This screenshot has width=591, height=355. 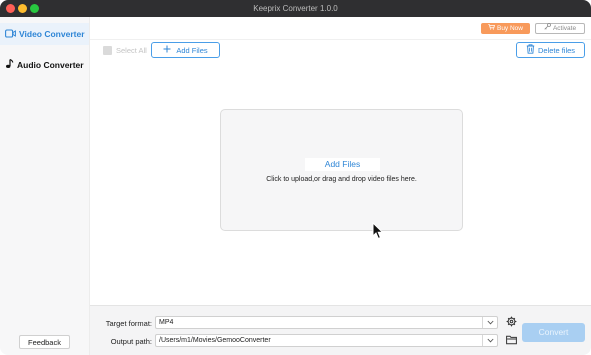 What do you see at coordinates (10, 8) in the screenshot?
I see `close-window-button` at bounding box center [10, 8].